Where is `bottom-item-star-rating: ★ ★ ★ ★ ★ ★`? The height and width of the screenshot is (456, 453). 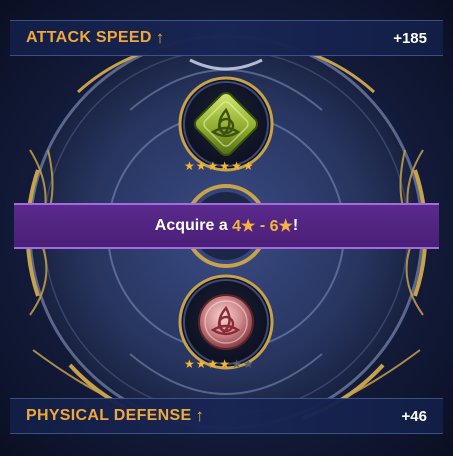 bottom-item-star-rating: ★ ★ ★ ★ ★ ★ is located at coordinates (219, 364).